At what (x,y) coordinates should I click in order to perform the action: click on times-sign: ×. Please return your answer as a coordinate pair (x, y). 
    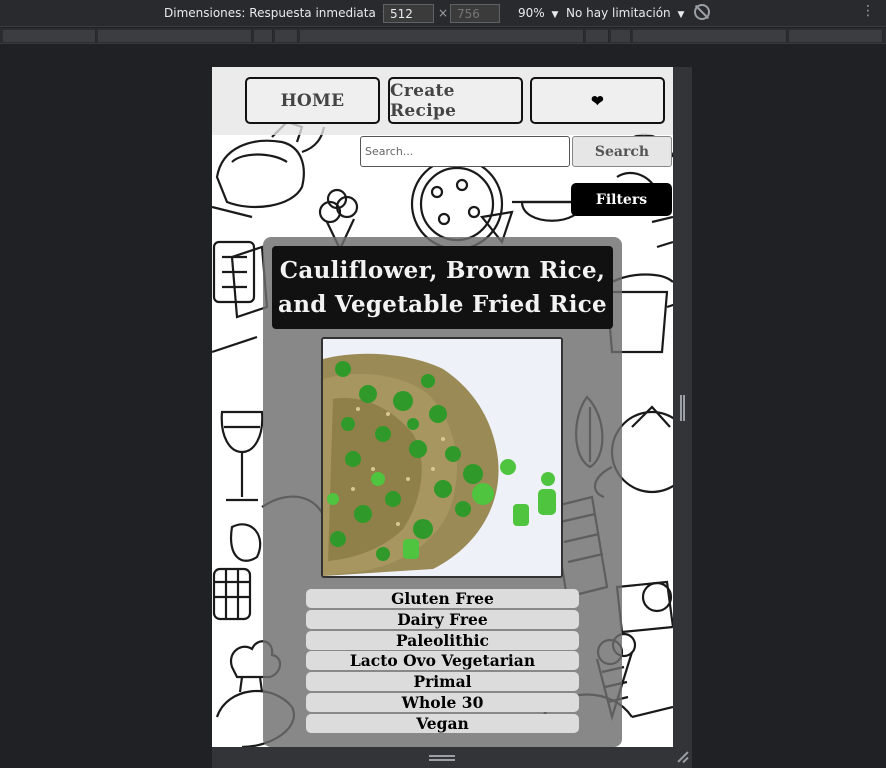
    Looking at the image, I should click on (443, 13).